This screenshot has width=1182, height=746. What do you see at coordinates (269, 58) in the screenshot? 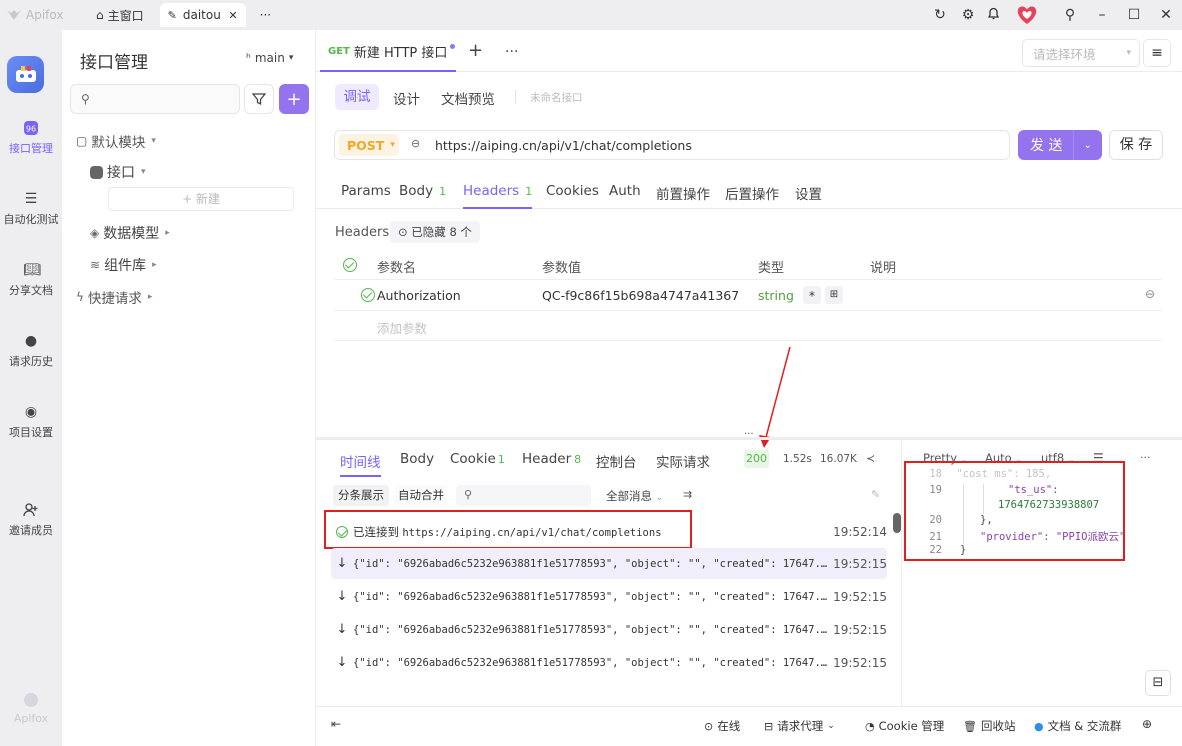
I see `branch-selector: ʰ main ▾` at bounding box center [269, 58].